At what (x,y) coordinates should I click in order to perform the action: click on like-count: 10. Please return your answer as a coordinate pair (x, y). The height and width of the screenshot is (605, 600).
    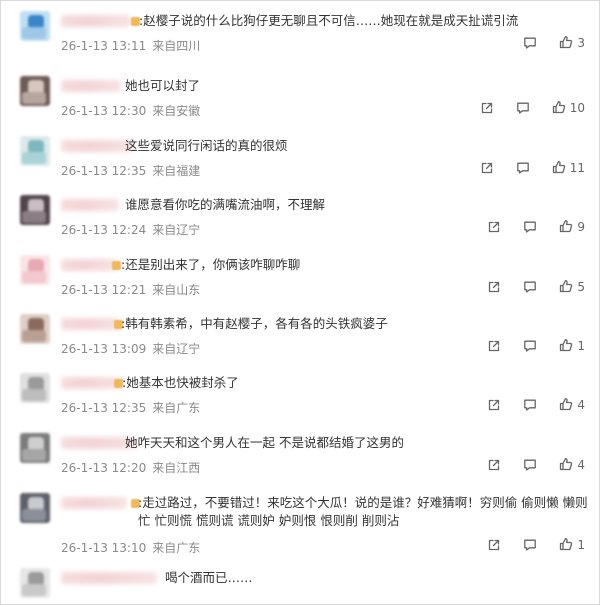
    Looking at the image, I should click on (577, 108).